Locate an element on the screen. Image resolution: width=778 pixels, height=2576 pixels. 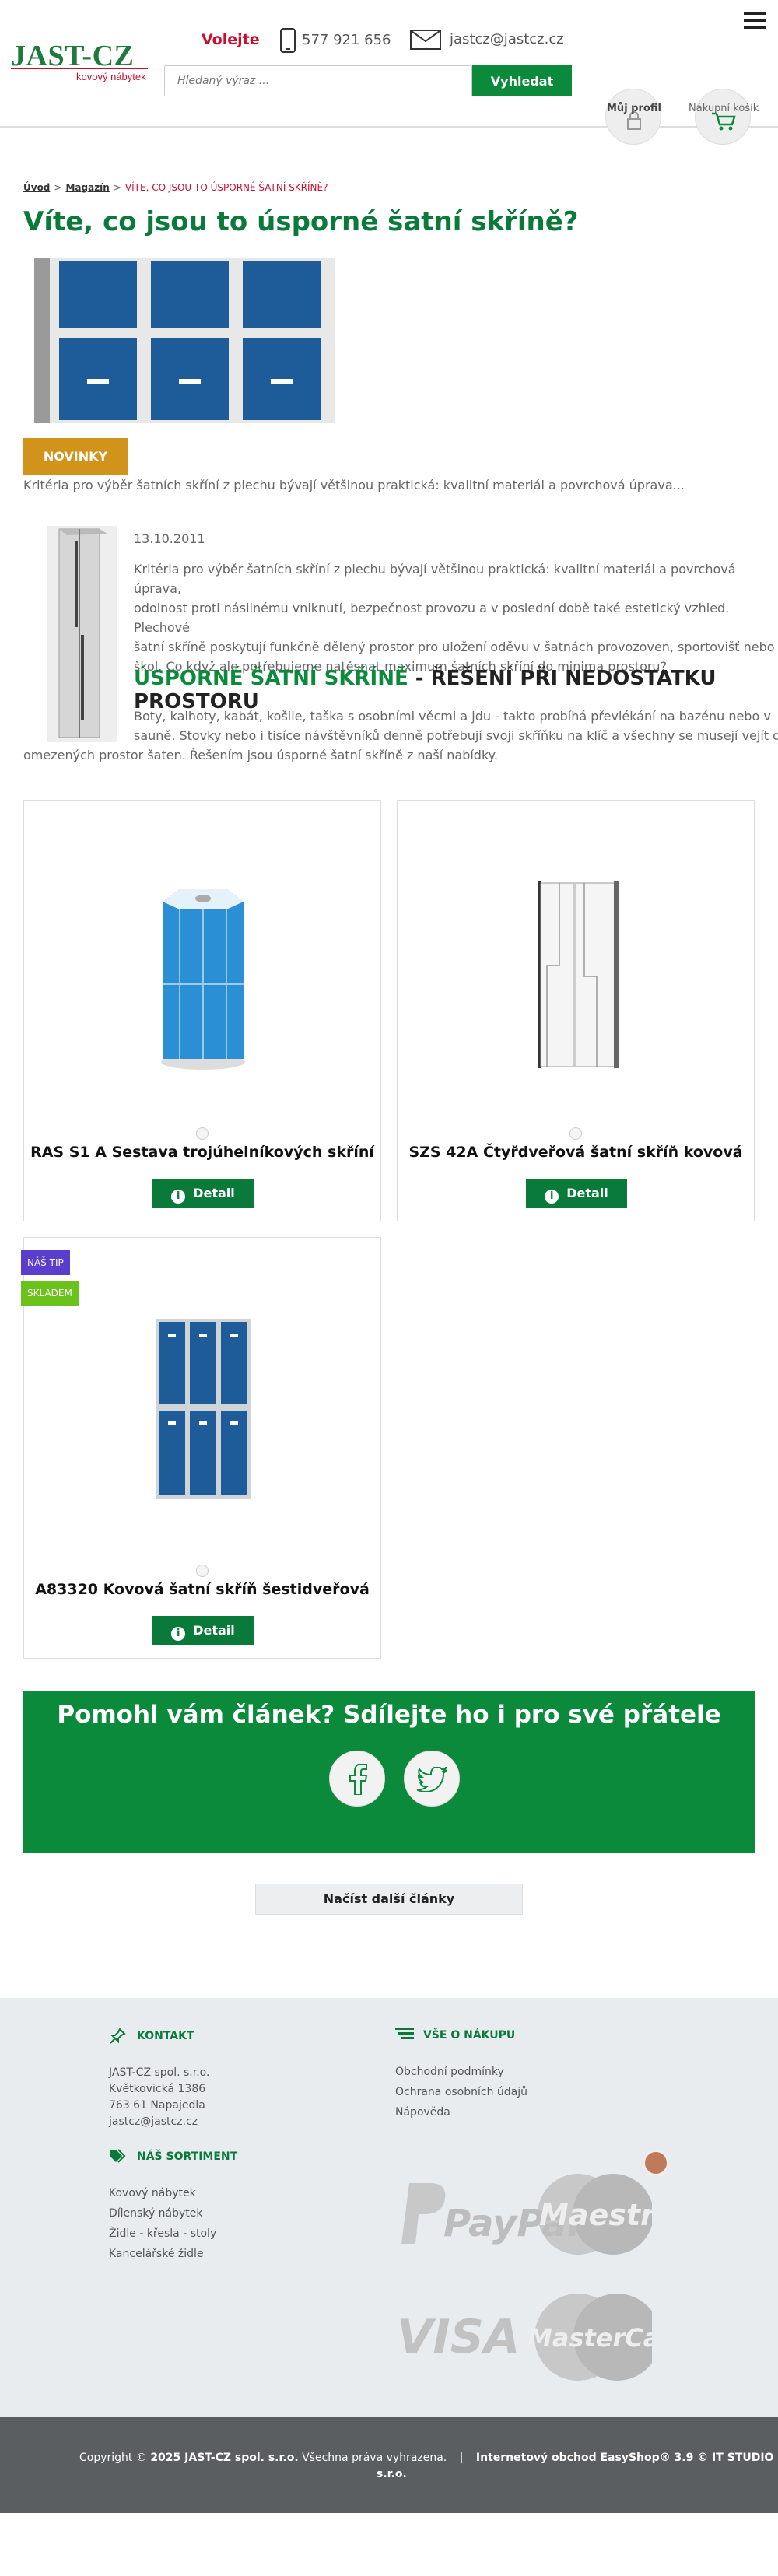
phone-icon is located at coordinates (288, 41).